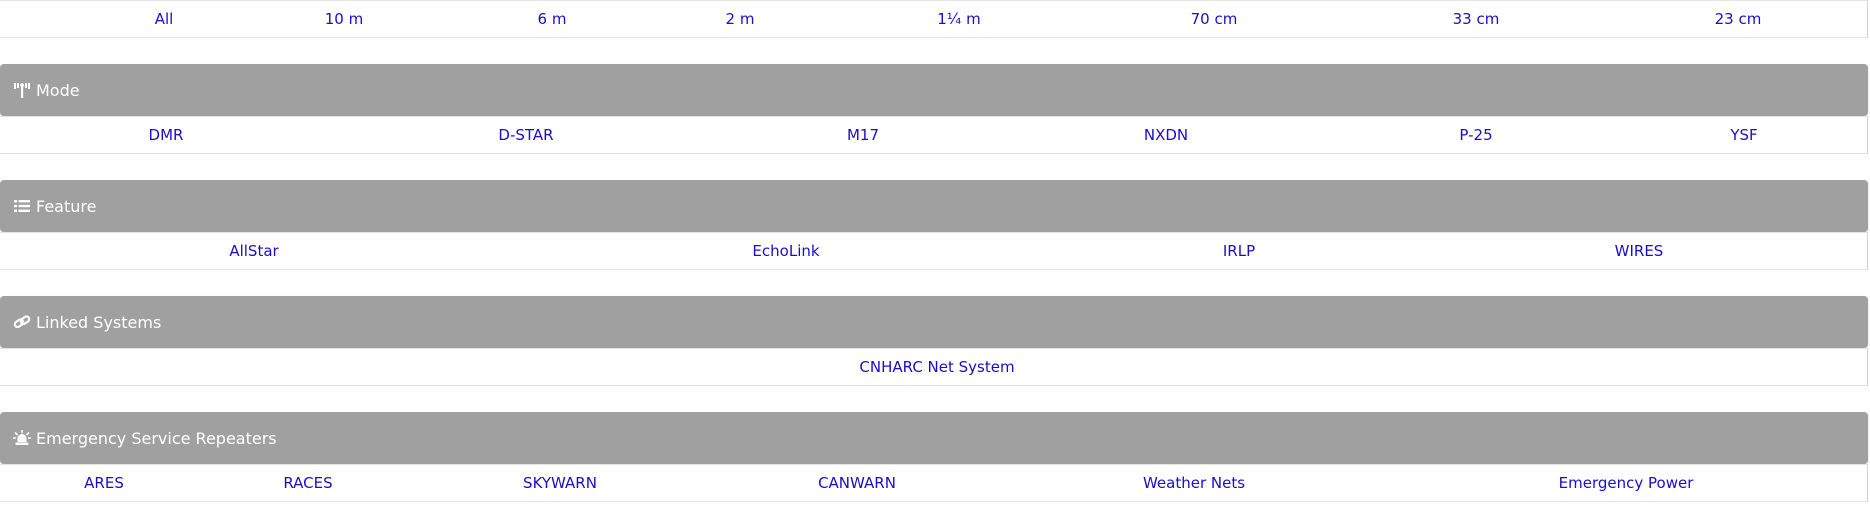 The height and width of the screenshot is (507, 1870). I want to click on mode-link-m17: M17, so click(863, 135).